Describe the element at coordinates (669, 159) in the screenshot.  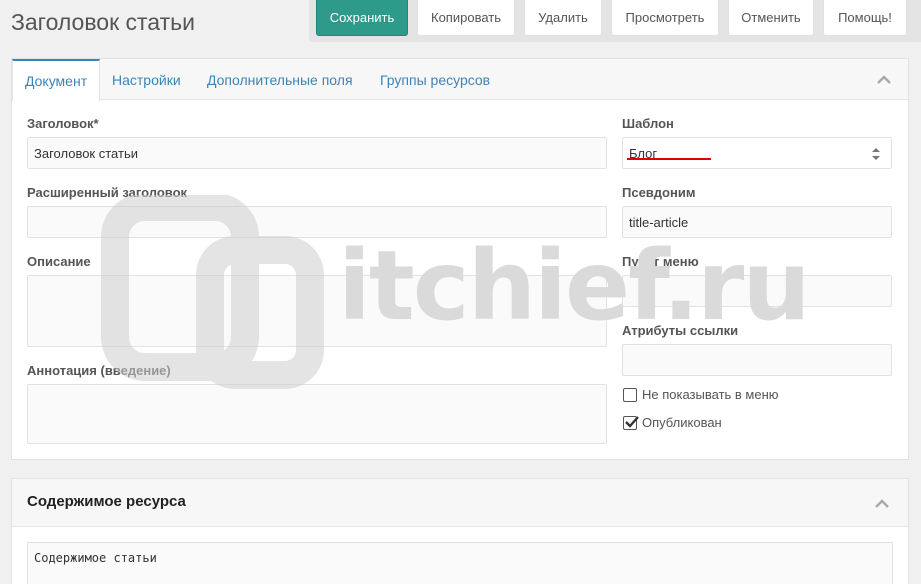
I see `highlight-underline` at that location.